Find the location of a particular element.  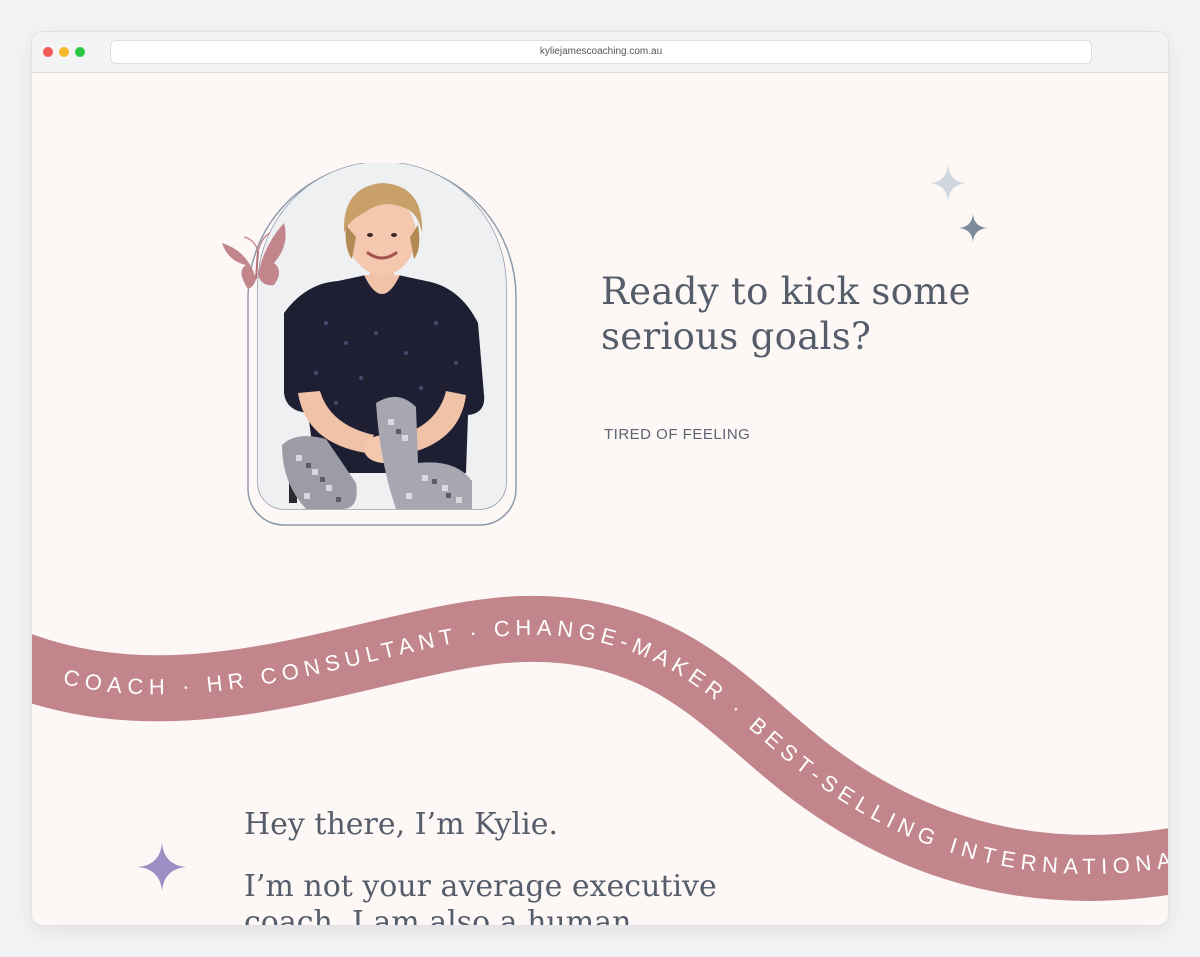

intro-title: Hey there, I’m Kylie. is located at coordinates (401, 824).